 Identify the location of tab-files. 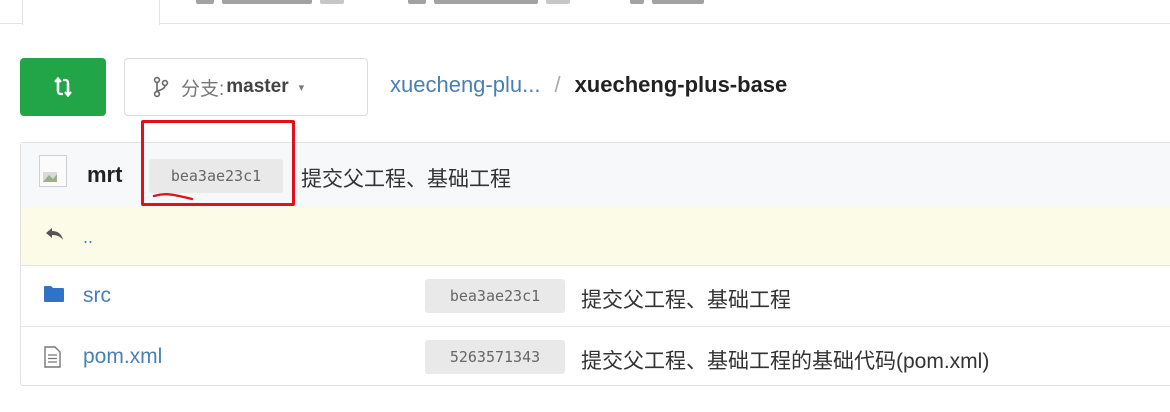
(91, 13).